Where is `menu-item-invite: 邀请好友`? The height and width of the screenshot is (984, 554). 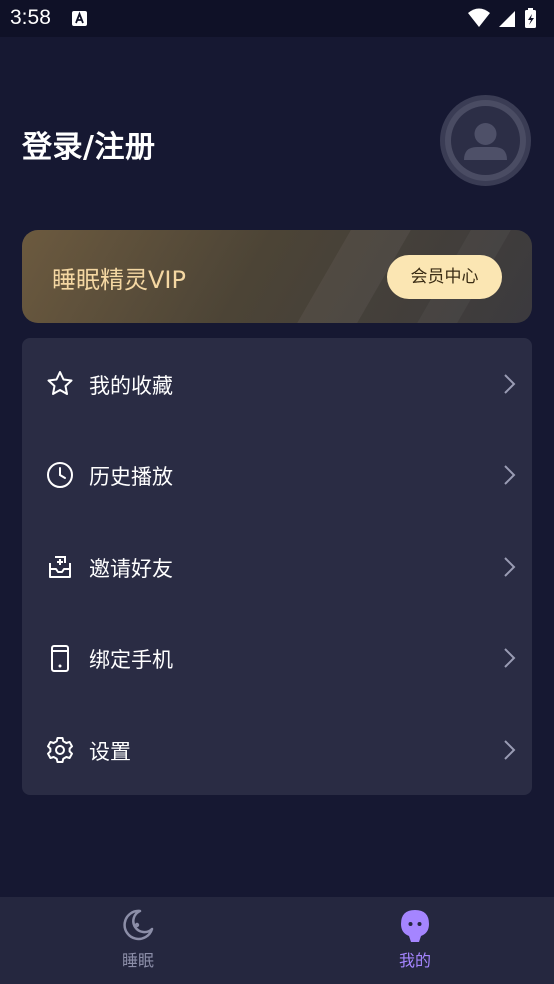 menu-item-invite: 邀请好友 is located at coordinates (277, 566).